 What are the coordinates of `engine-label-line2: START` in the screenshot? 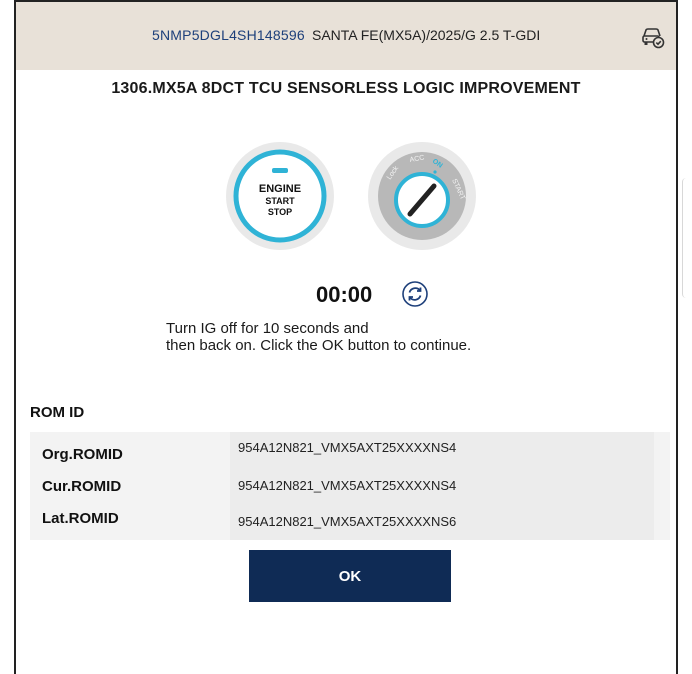 It's located at (280, 201).